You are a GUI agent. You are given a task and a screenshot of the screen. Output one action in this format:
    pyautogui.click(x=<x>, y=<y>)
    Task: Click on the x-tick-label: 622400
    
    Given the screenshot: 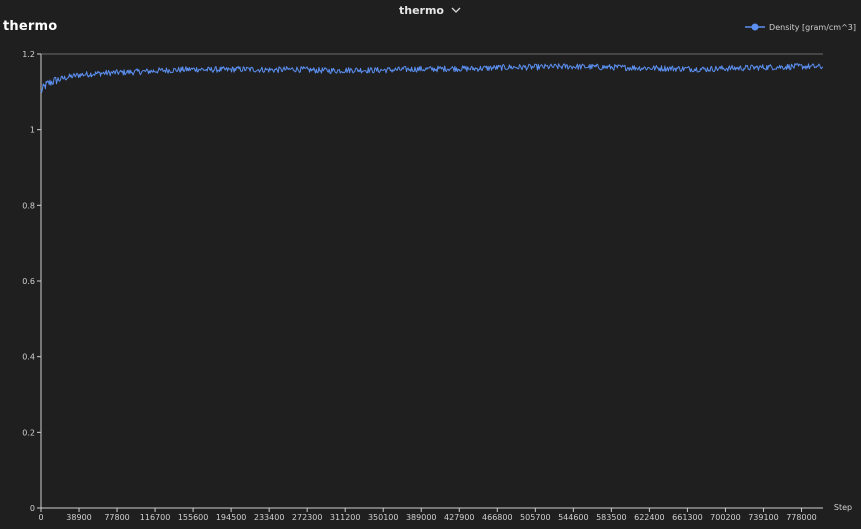 What is the action you would take?
    pyautogui.click(x=649, y=517)
    